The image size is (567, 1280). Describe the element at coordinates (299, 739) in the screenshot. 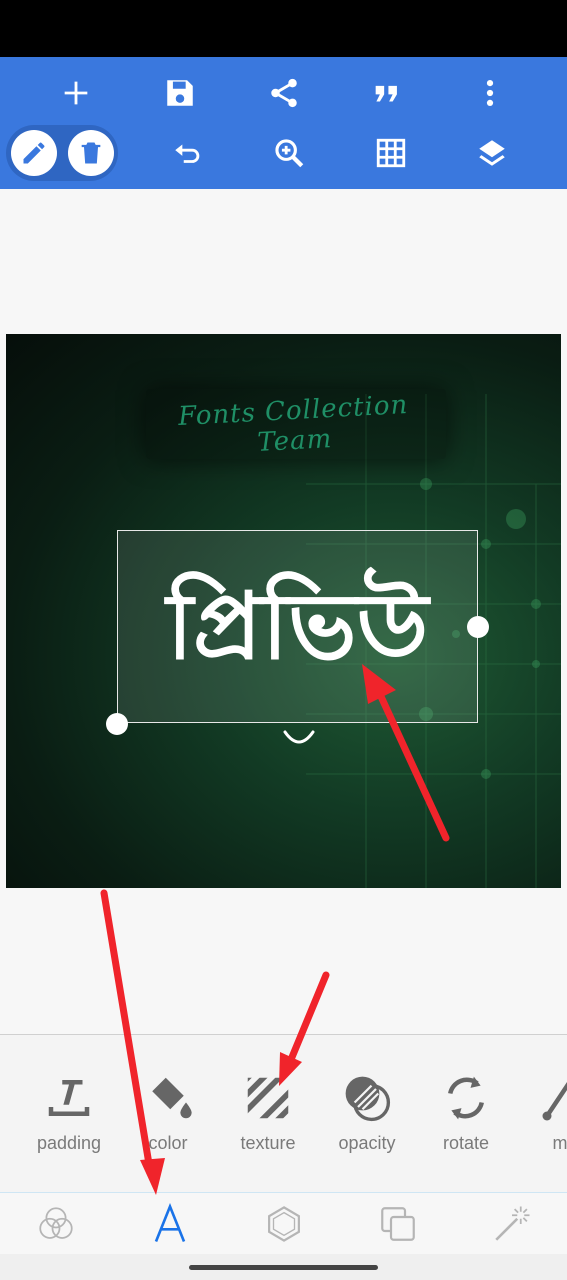

I see `rotate-handle-icon` at that location.